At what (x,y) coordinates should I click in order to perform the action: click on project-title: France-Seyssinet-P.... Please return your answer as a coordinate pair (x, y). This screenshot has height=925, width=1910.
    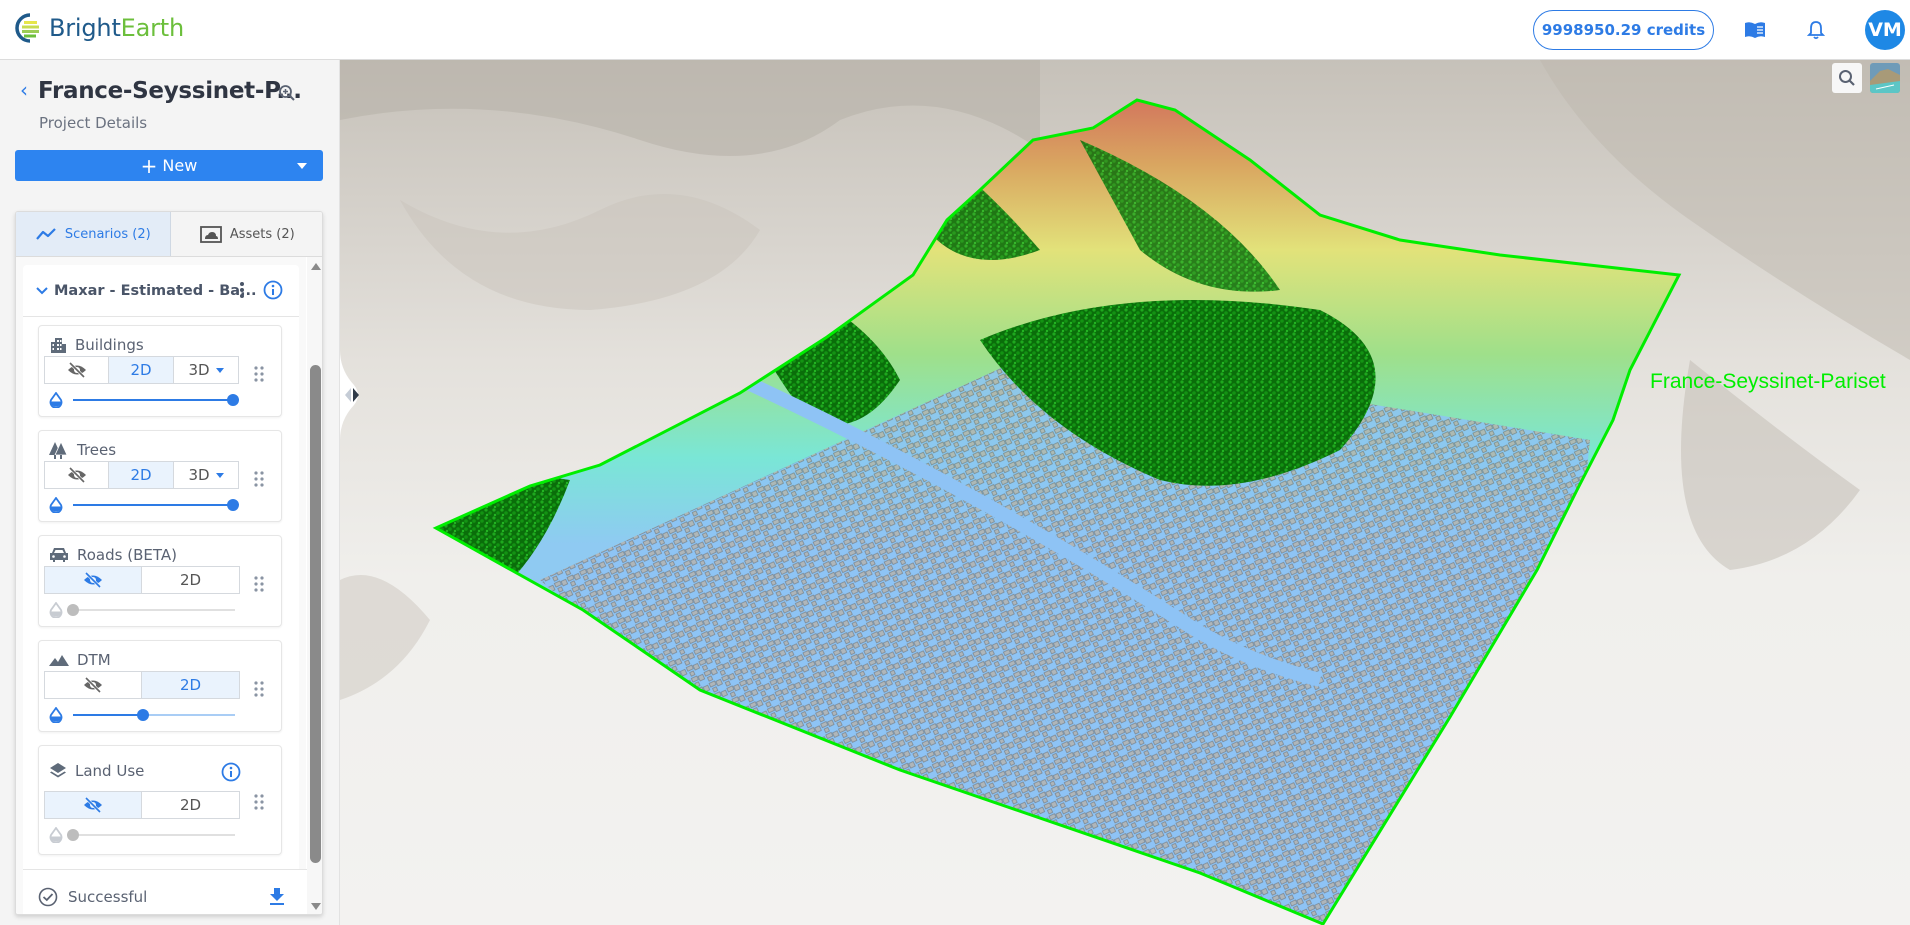
    Looking at the image, I should click on (170, 91).